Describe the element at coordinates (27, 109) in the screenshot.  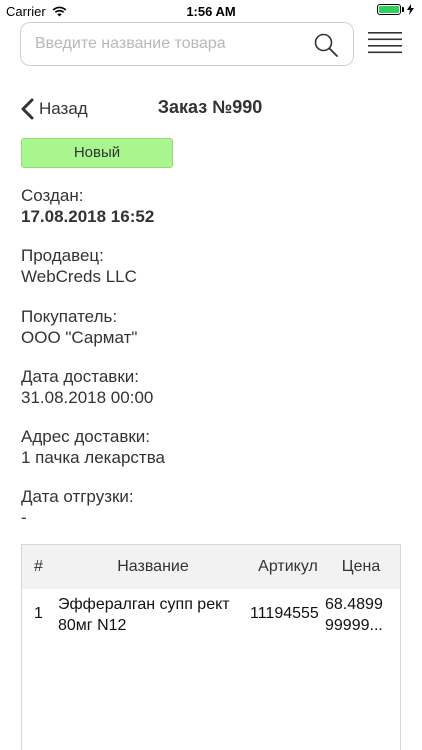
I see `chevron-left-icon` at that location.